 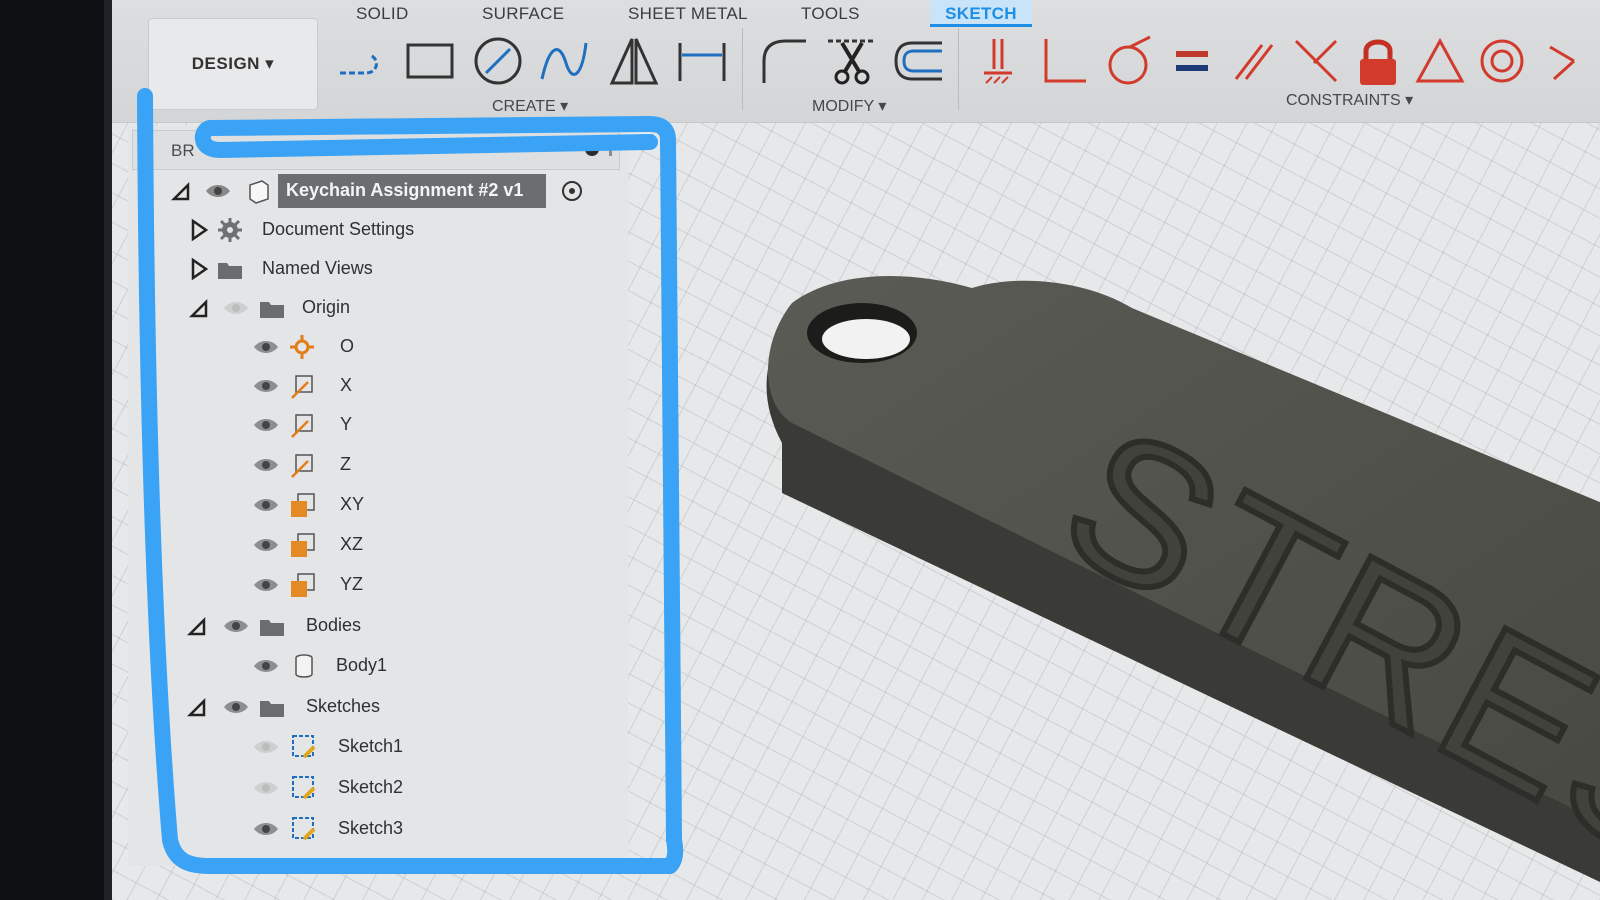 I want to click on browser-item-sketch1: Sketch1, so click(x=368, y=747).